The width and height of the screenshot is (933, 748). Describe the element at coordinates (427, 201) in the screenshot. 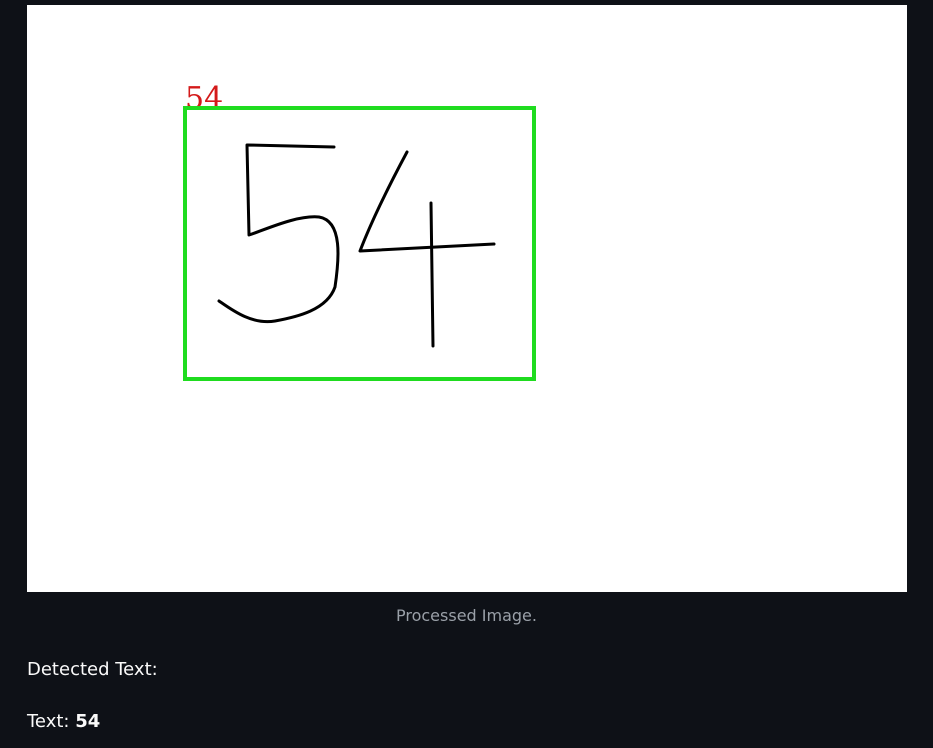

I see `handwritten-digit-4-diagonal` at that location.